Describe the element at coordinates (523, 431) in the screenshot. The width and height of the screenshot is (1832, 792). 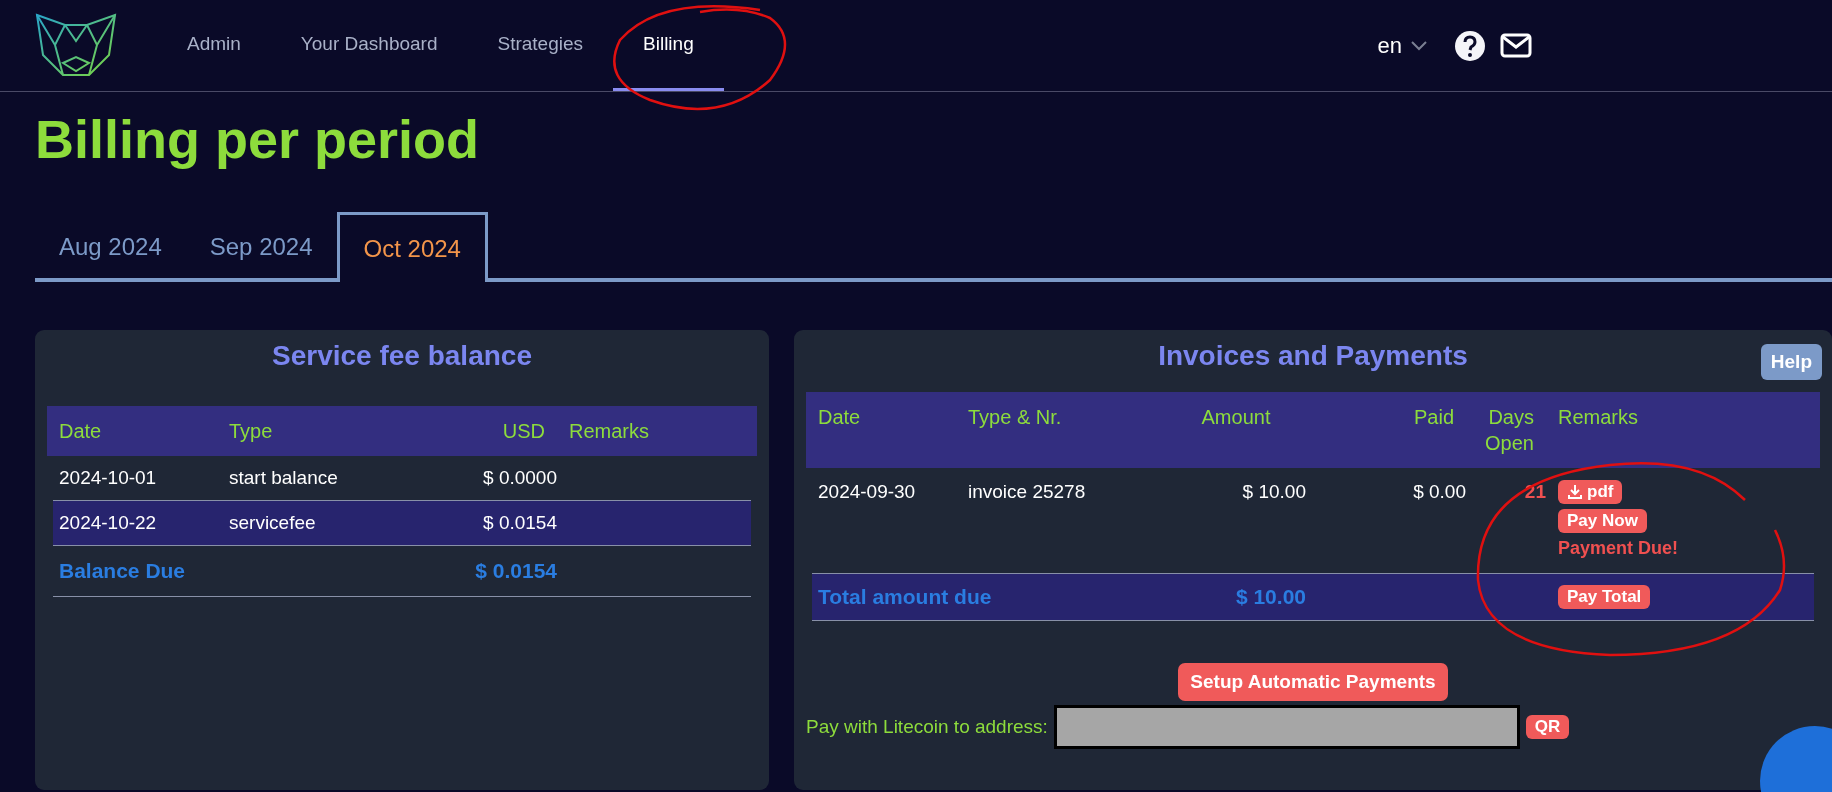
I see `column-header: USD` at that location.